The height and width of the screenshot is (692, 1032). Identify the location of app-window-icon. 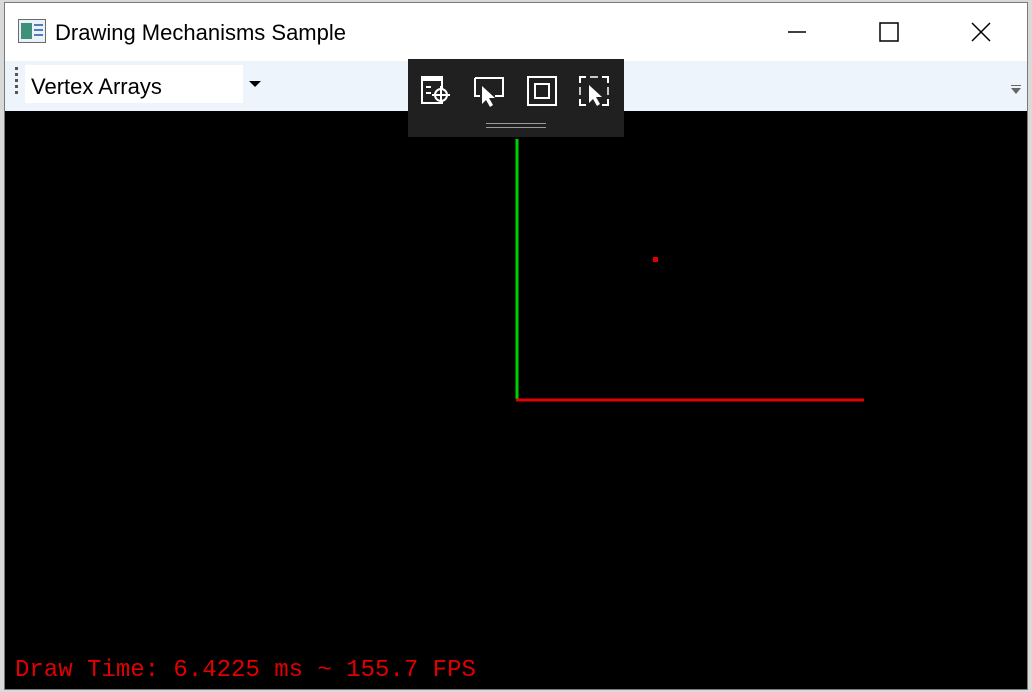
(32, 31).